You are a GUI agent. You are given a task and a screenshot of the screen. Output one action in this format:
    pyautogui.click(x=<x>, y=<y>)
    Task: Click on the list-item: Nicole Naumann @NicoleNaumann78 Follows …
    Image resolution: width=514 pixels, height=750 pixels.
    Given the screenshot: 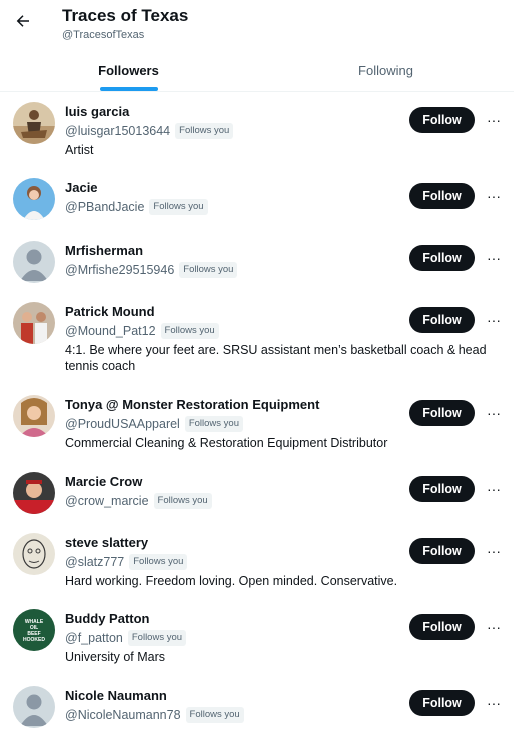 What is the action you would take?
    pyautogui.click(x=257, y=707)
    